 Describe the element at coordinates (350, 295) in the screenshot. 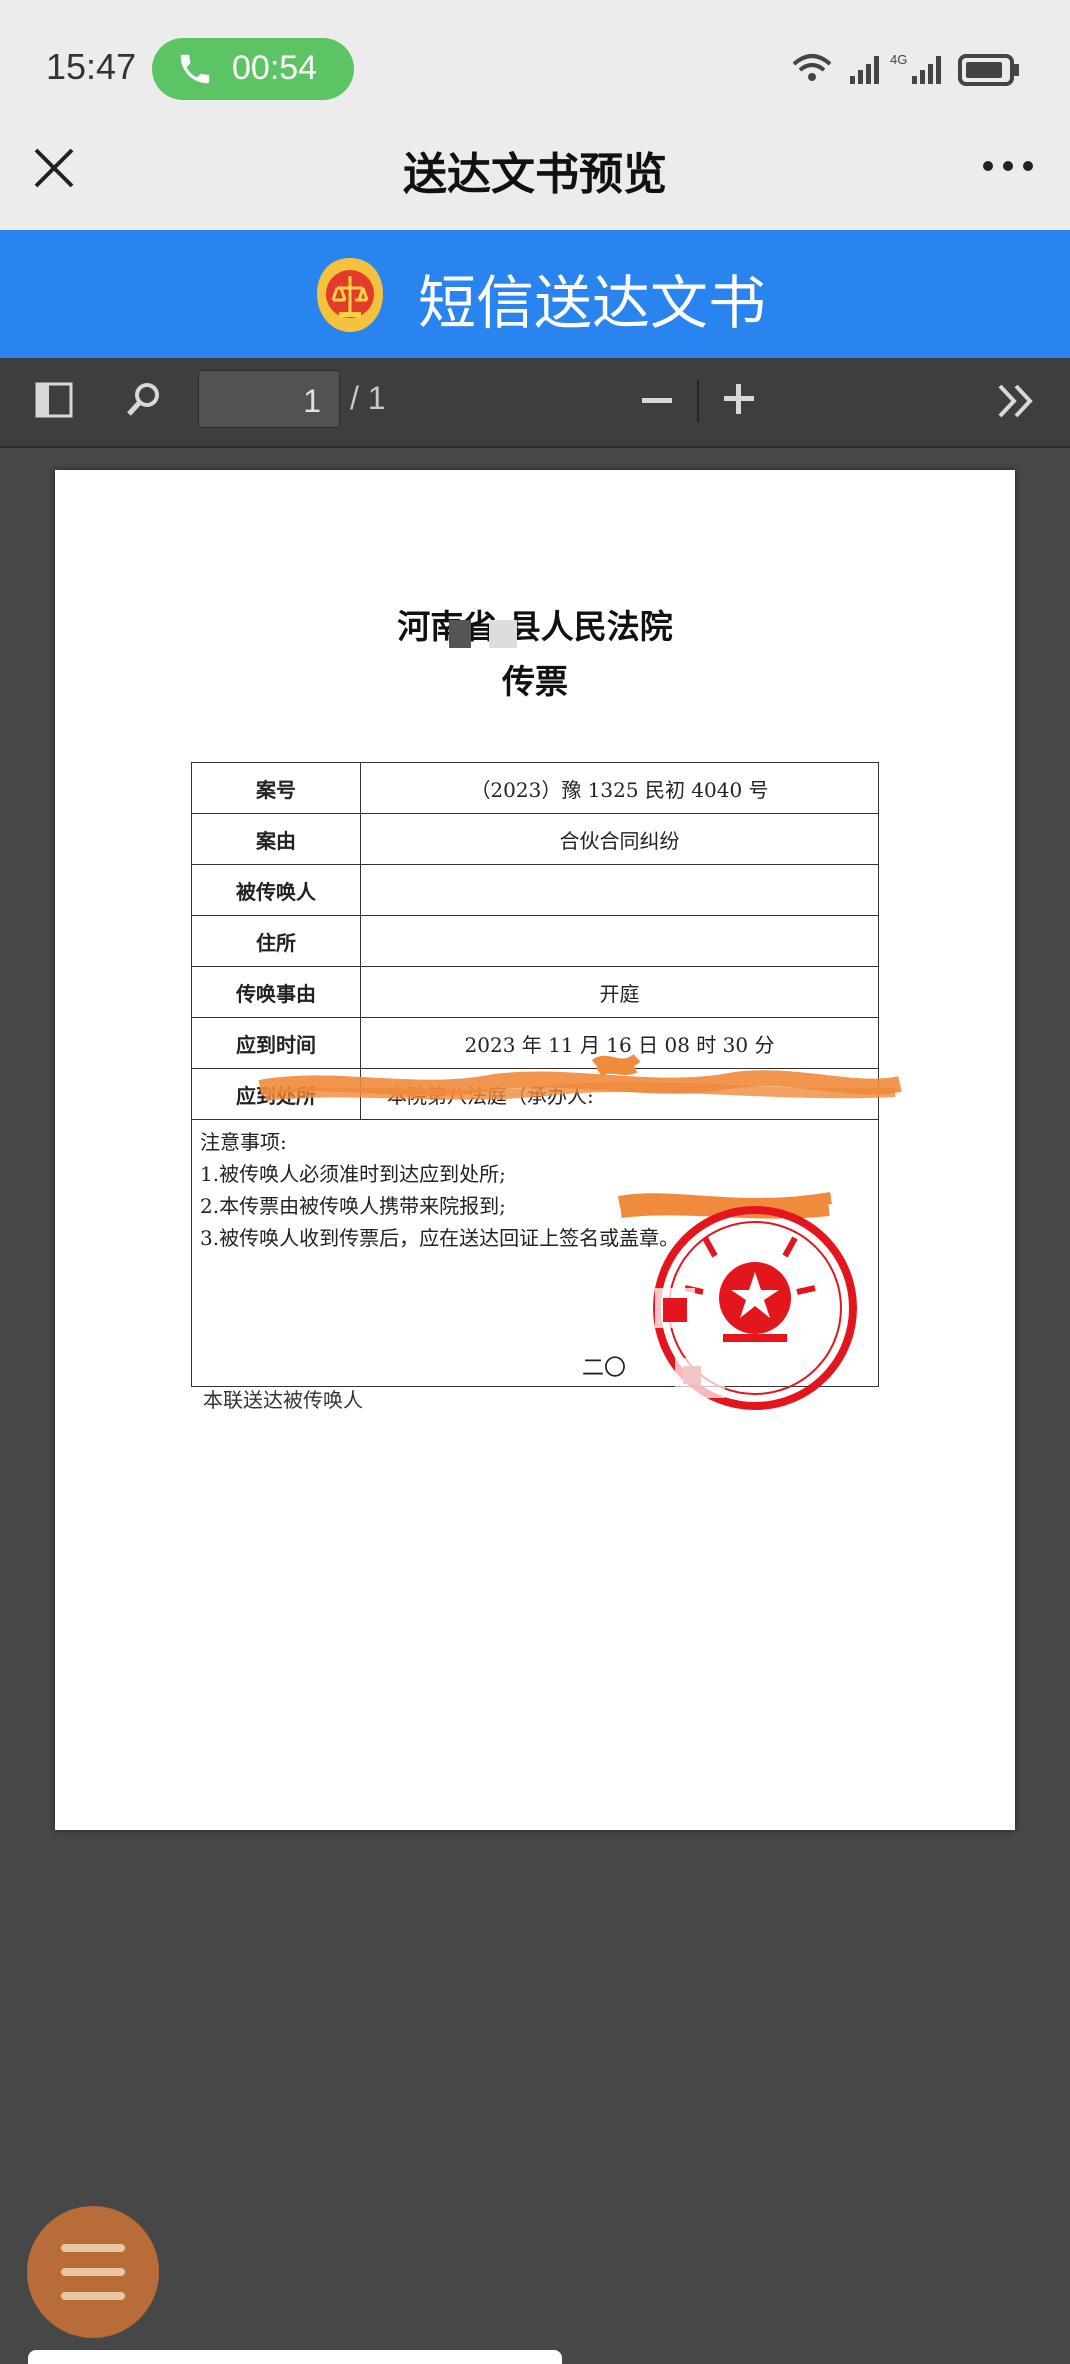

I see `court-emblem-icon` at that location.